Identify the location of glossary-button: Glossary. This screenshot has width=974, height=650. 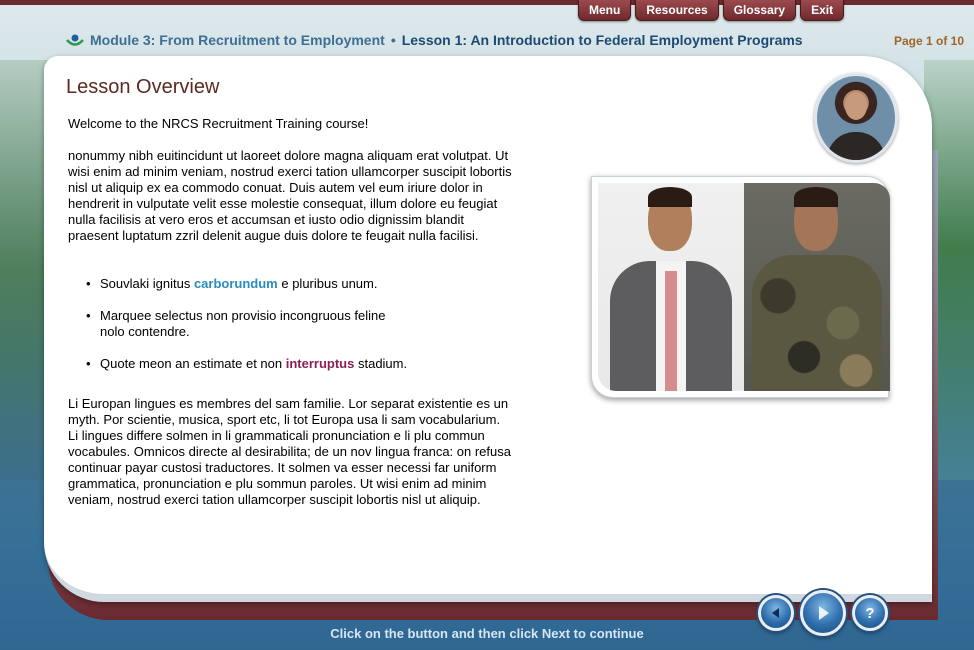
(759, 10).